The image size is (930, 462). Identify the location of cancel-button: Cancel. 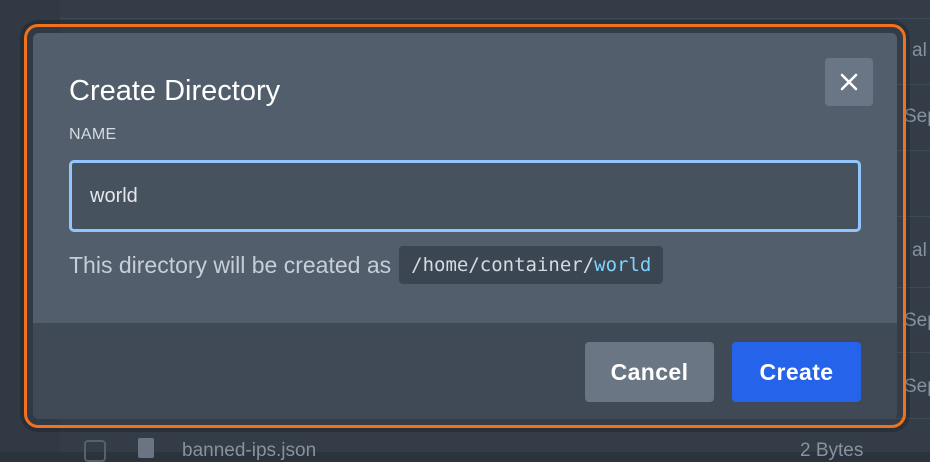
(649, 372).